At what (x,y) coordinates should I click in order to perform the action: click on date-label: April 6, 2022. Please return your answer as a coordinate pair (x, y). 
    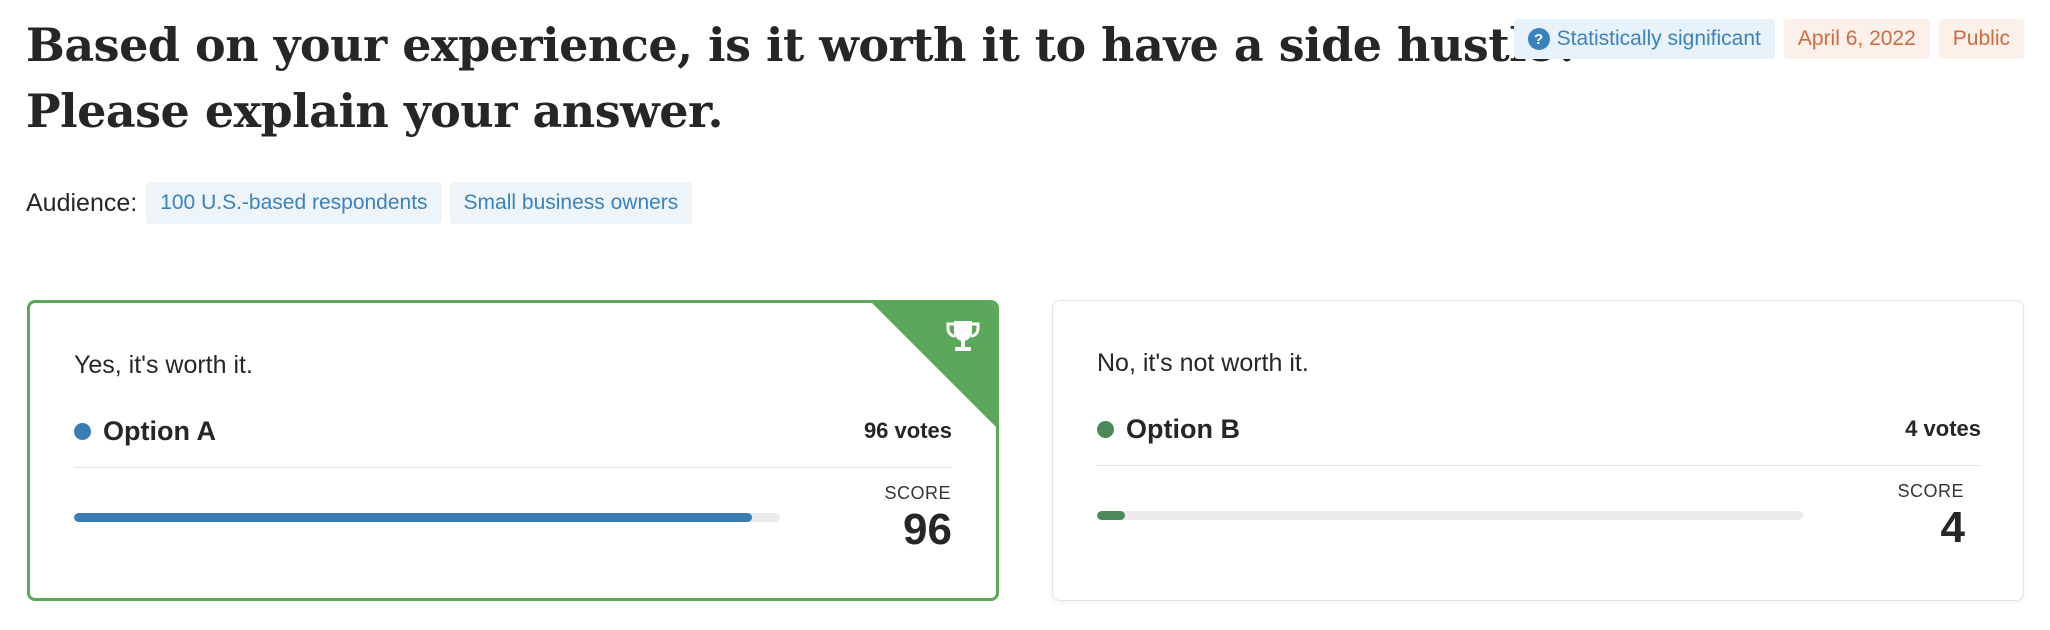
    Looking at the image, I should click on (1856, 38).